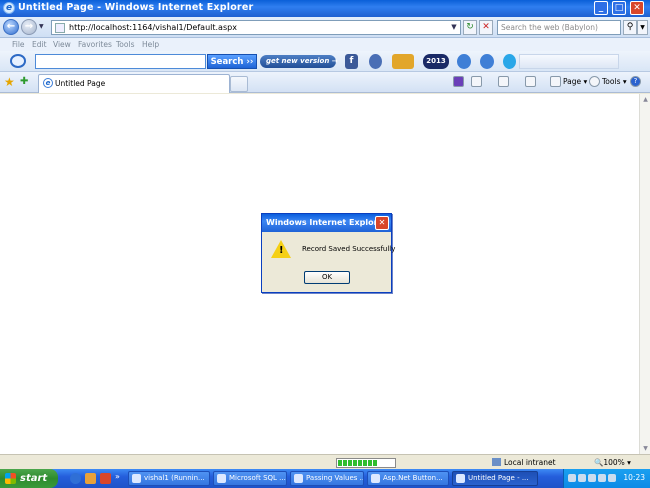 The width and height of the screenshot is (650, 488). What do you see at coordinates (90, 478) in the screenshot?
I see `quicklaunch-folder-icon` at bounding box center [90, 478].